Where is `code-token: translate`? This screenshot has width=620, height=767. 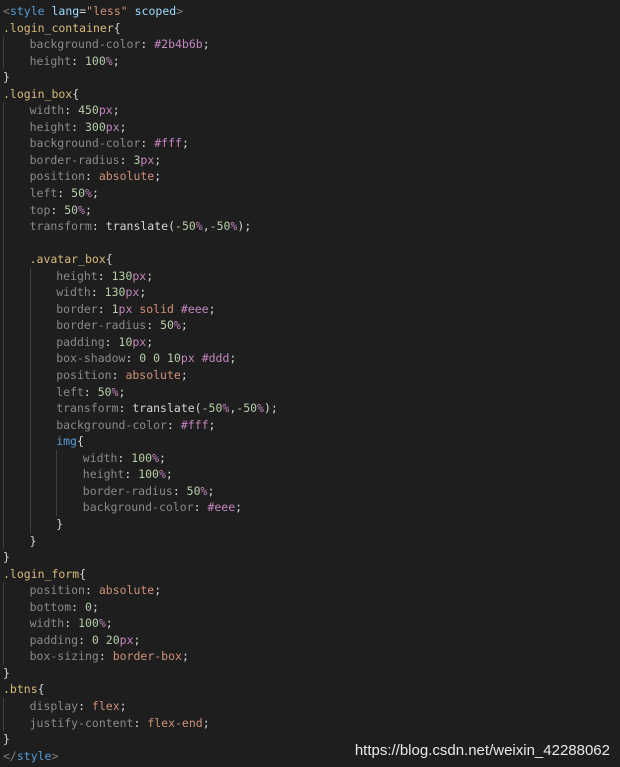
code-token: translate is located at coordinates (137, 226).